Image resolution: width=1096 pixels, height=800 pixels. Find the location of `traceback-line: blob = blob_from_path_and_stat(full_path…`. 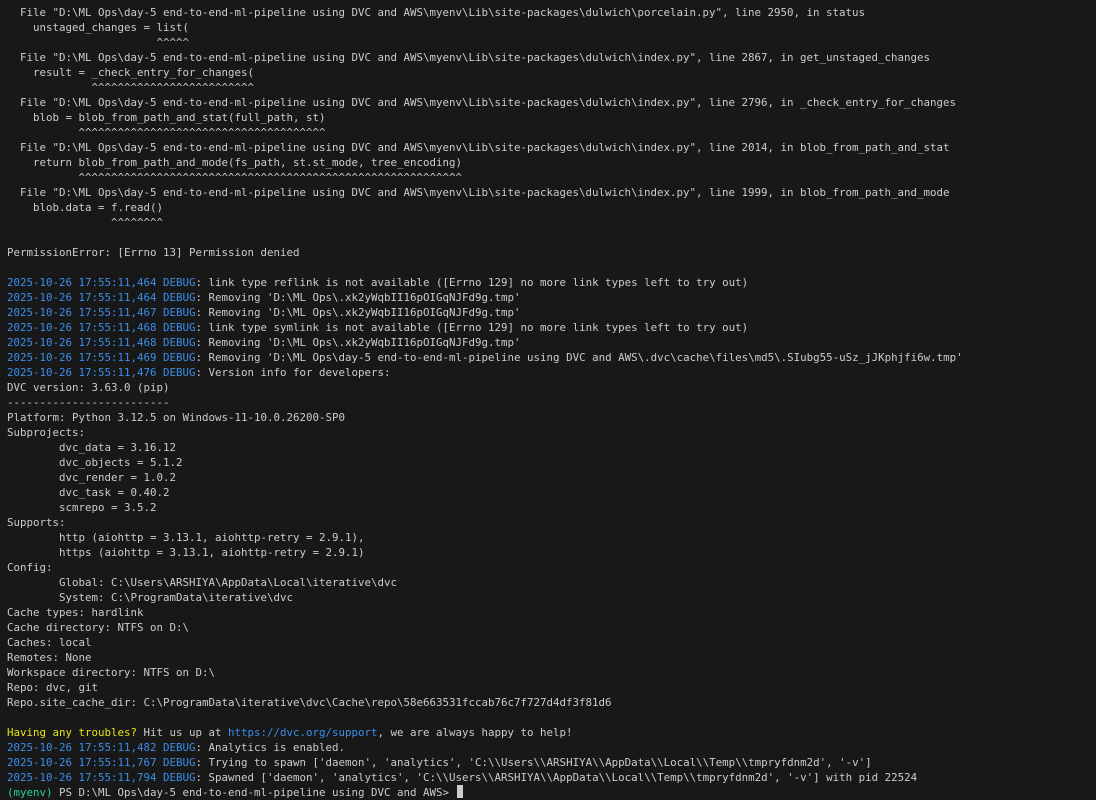

traceback-line: blob = blob_from_path_and_stat(full_path… is located at coordinates (166, 117).